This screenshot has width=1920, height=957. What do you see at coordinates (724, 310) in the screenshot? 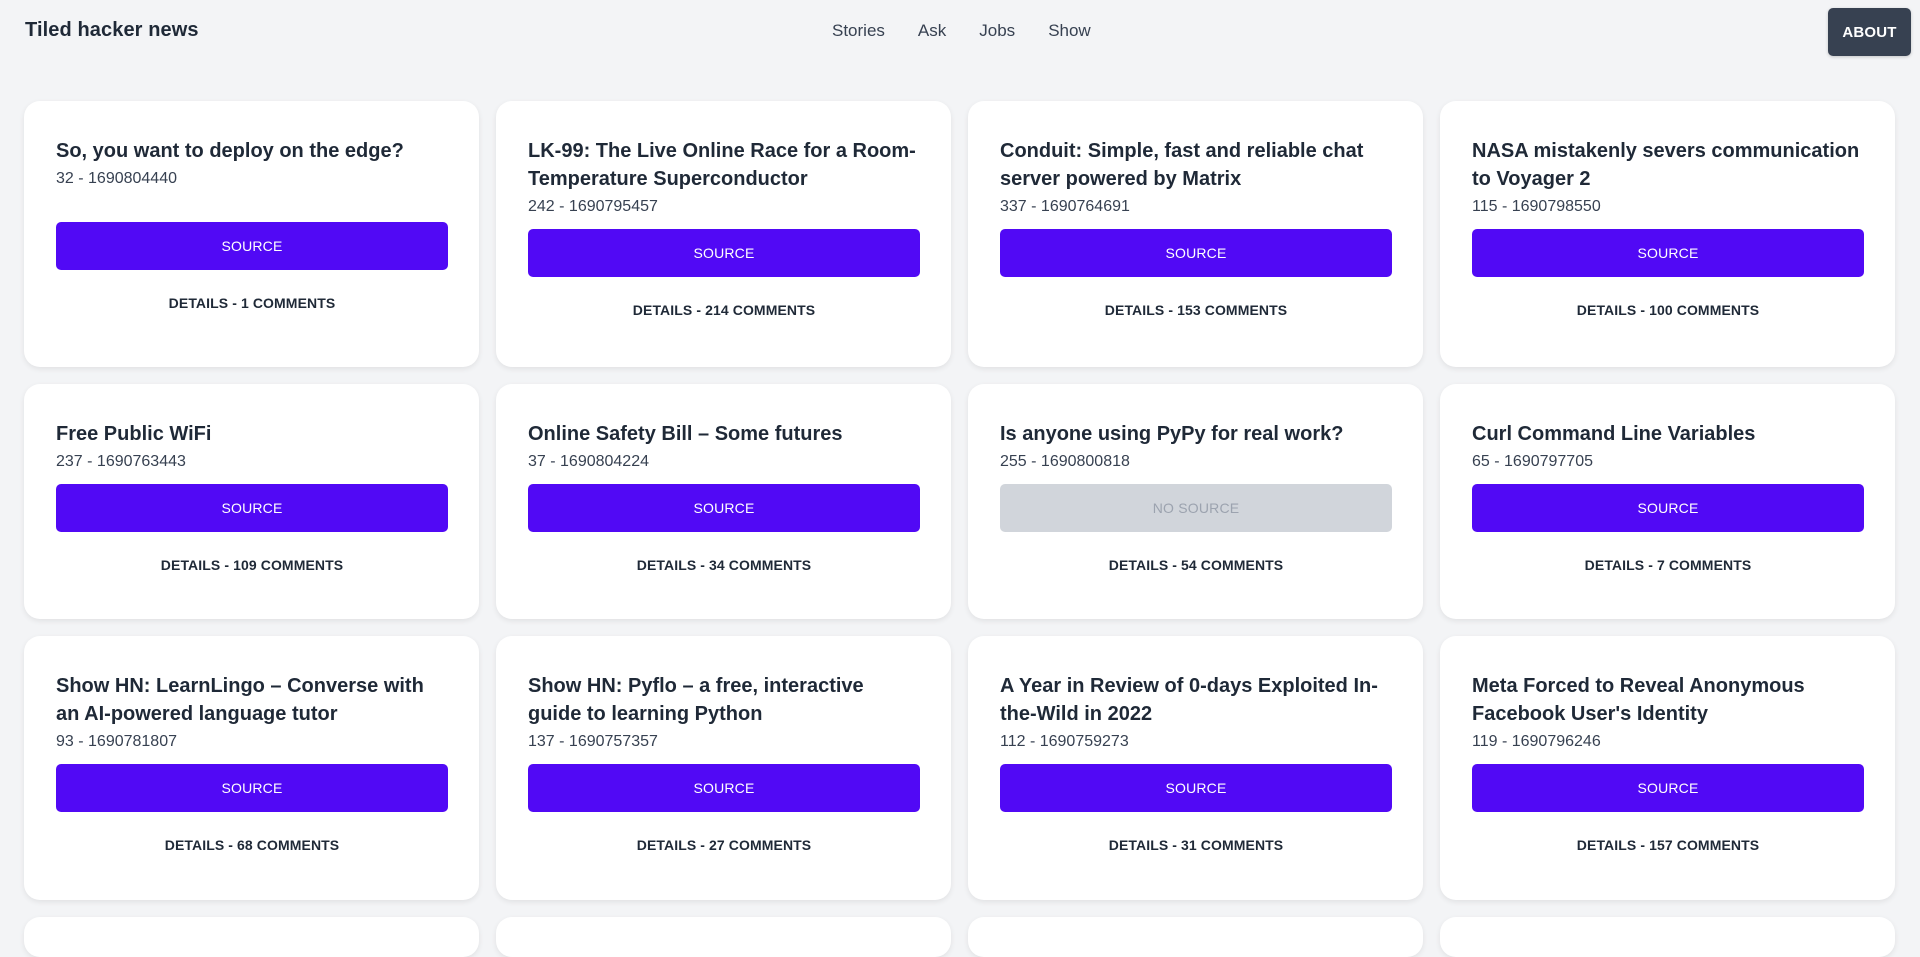
I see `details-link: DETAILS - 214 COMMENTS` at bounding box center [724, 310].